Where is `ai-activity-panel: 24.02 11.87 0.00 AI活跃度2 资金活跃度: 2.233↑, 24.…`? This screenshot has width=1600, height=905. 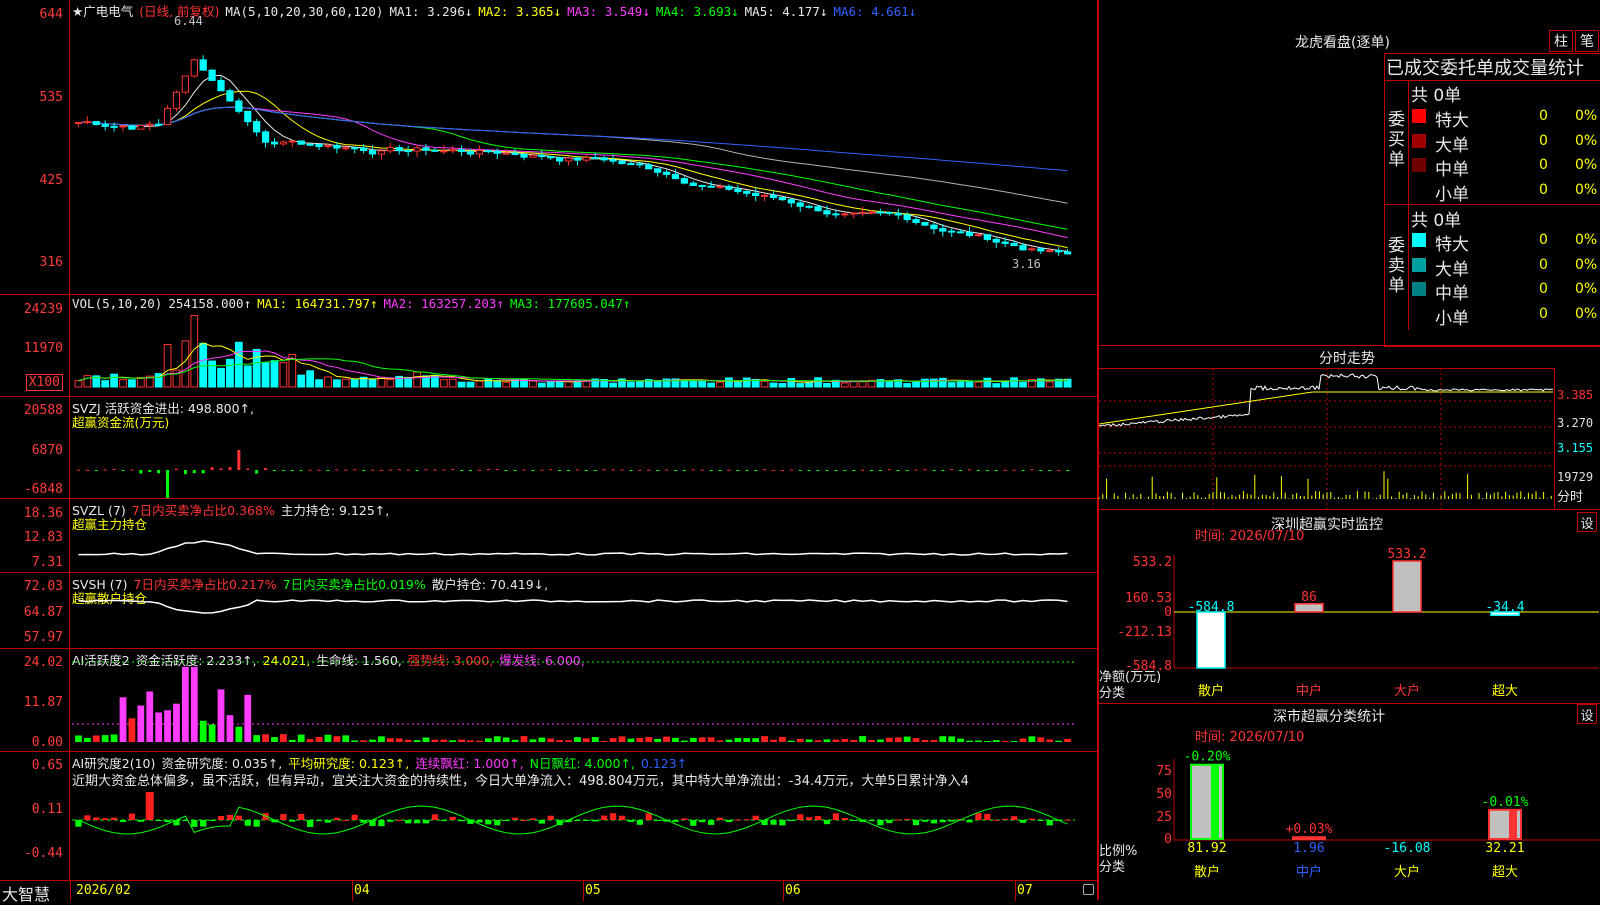
ai-activity-panel: 24.02 11.87 0.00 AI活跃度2 资金活跃度: 2.233↑, 24.… is located at coordinates (548, 700).